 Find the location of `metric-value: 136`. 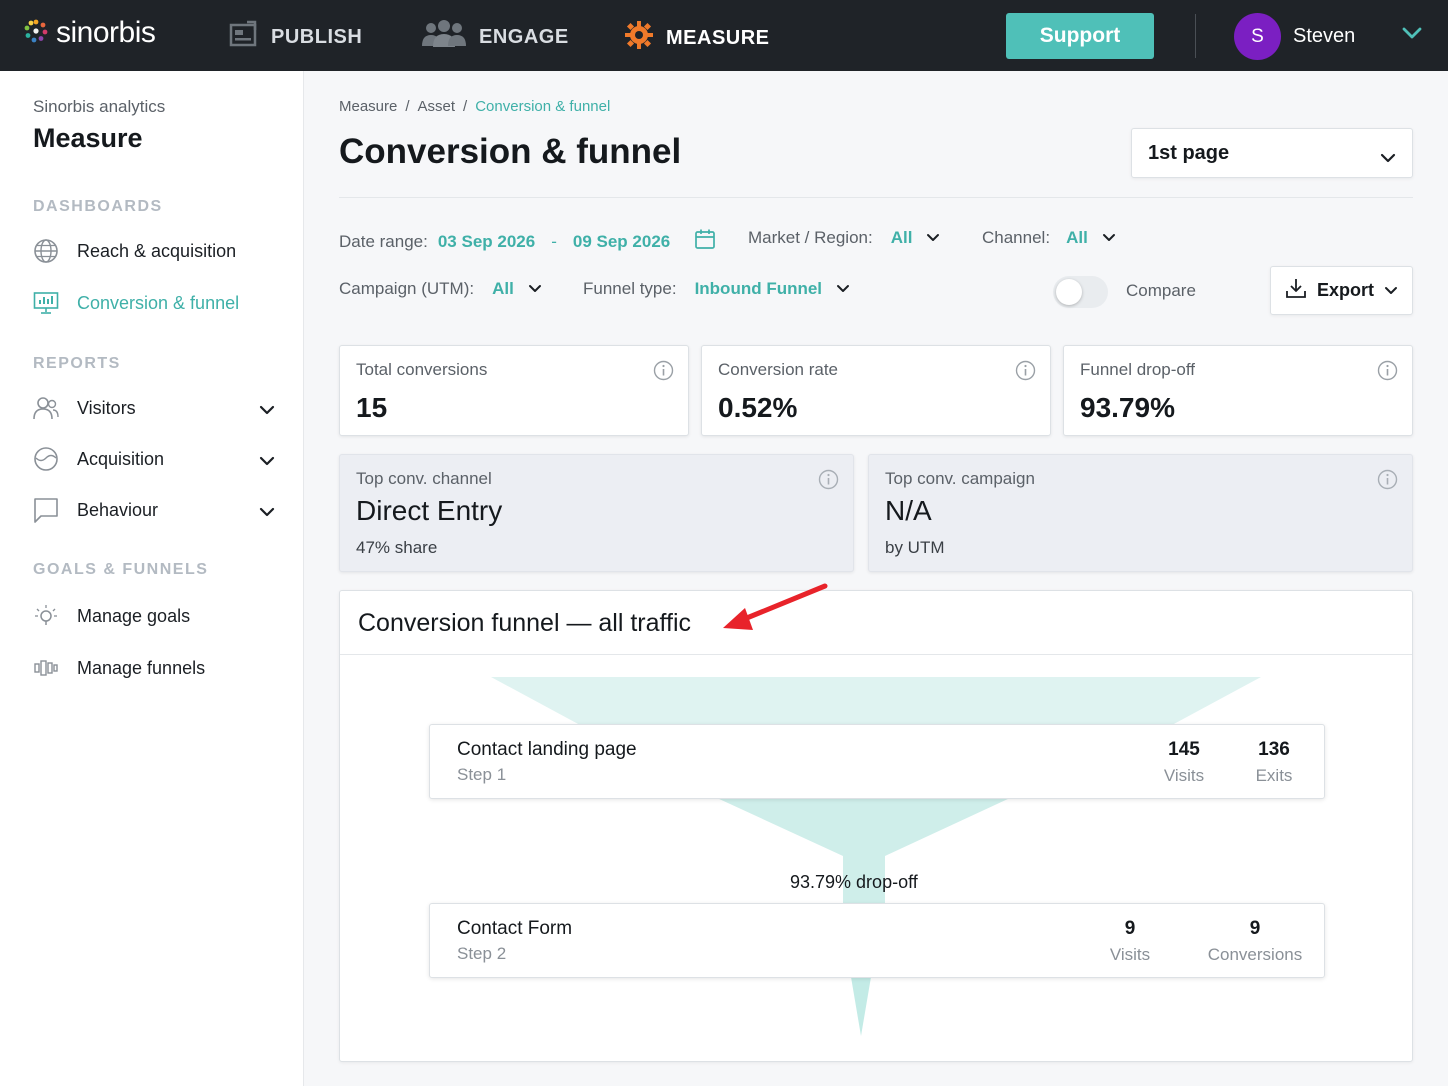

metric-value: 136 is located at coordinates (1274, 749).